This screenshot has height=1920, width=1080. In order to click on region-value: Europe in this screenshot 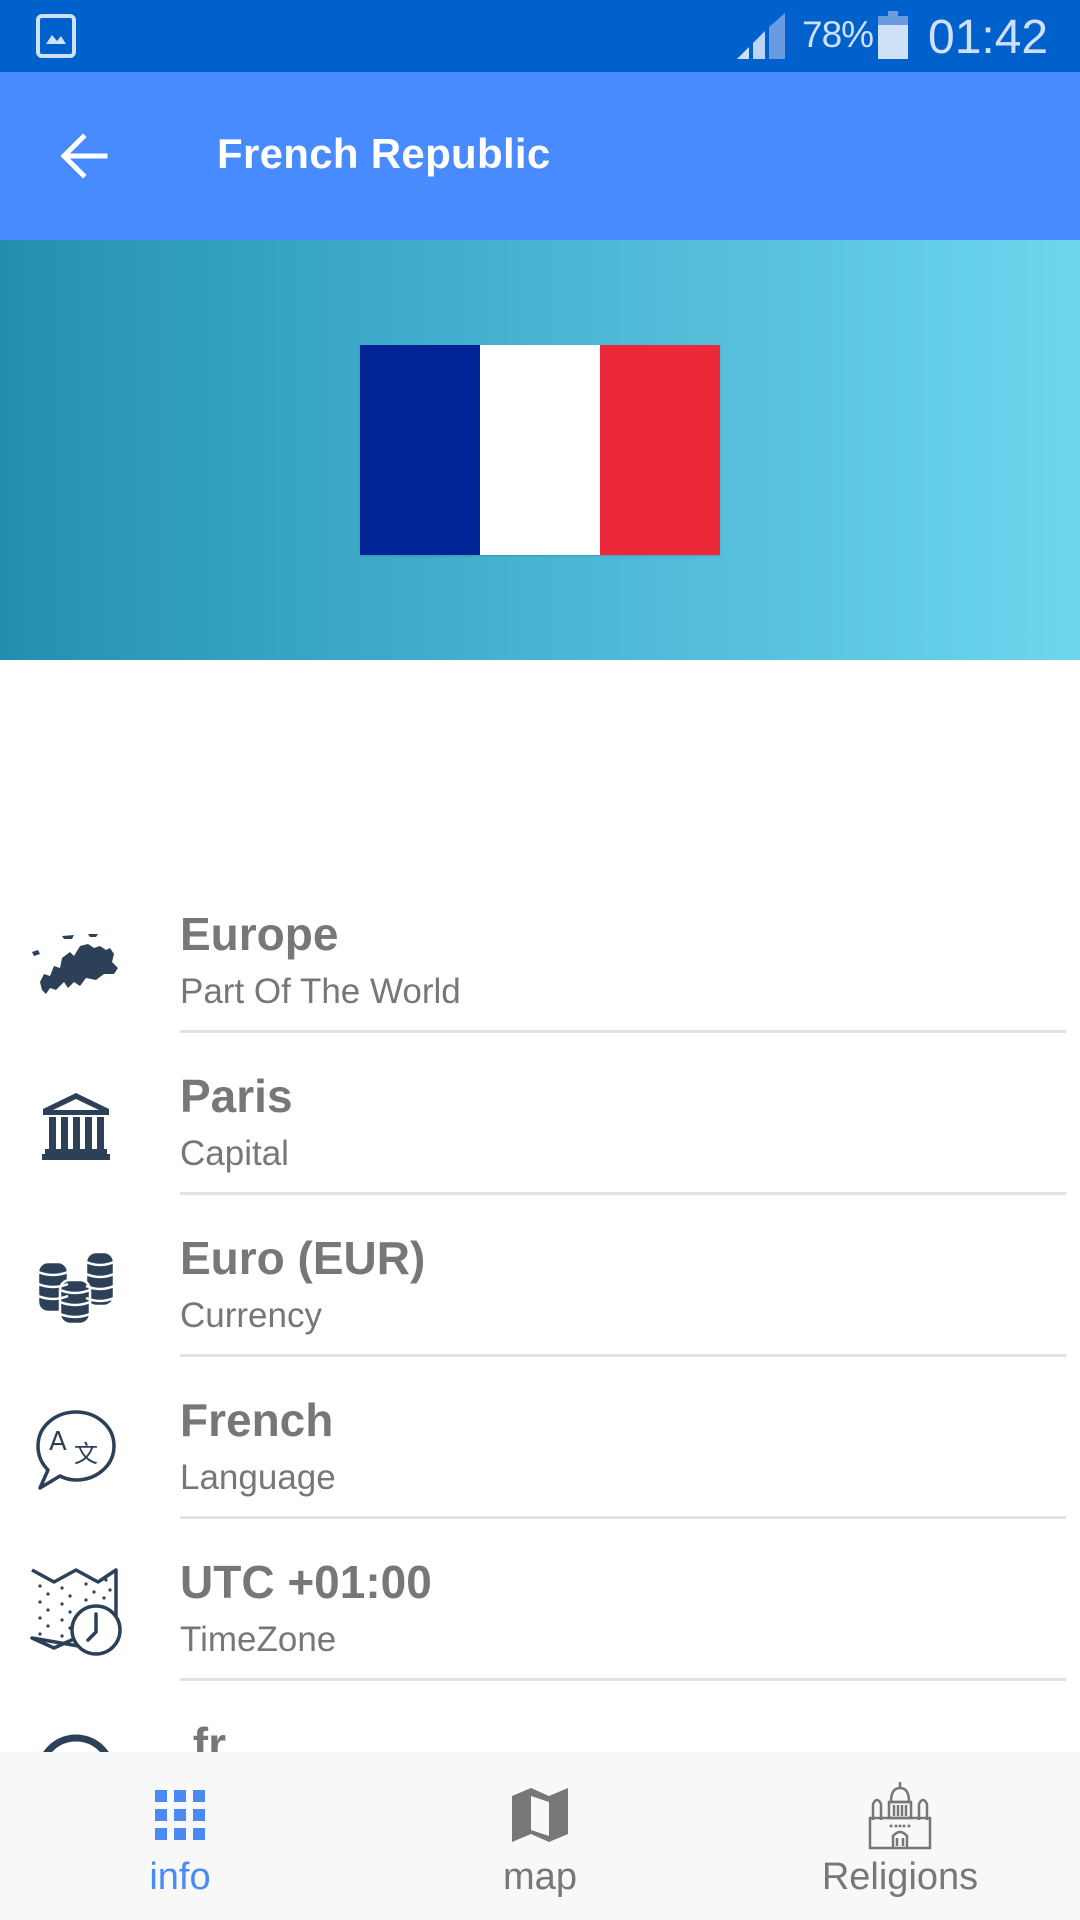, I will do `click(259, 934)`.